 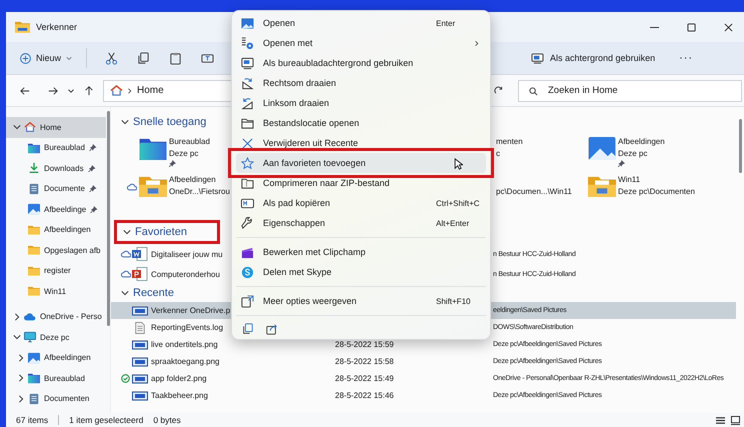 I want to click on file-date: 28-5-2022 15:58, so click(x=365, y=361).